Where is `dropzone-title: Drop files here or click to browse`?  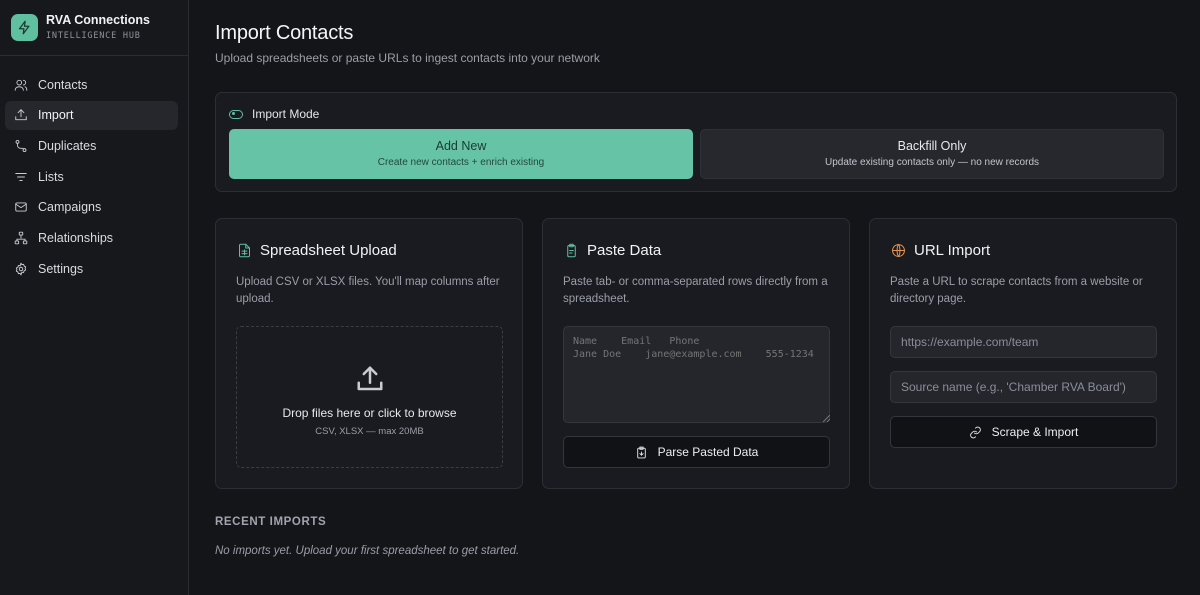 dropzone-title: Drop files here or click to browse is located at coordinates (369, 412).